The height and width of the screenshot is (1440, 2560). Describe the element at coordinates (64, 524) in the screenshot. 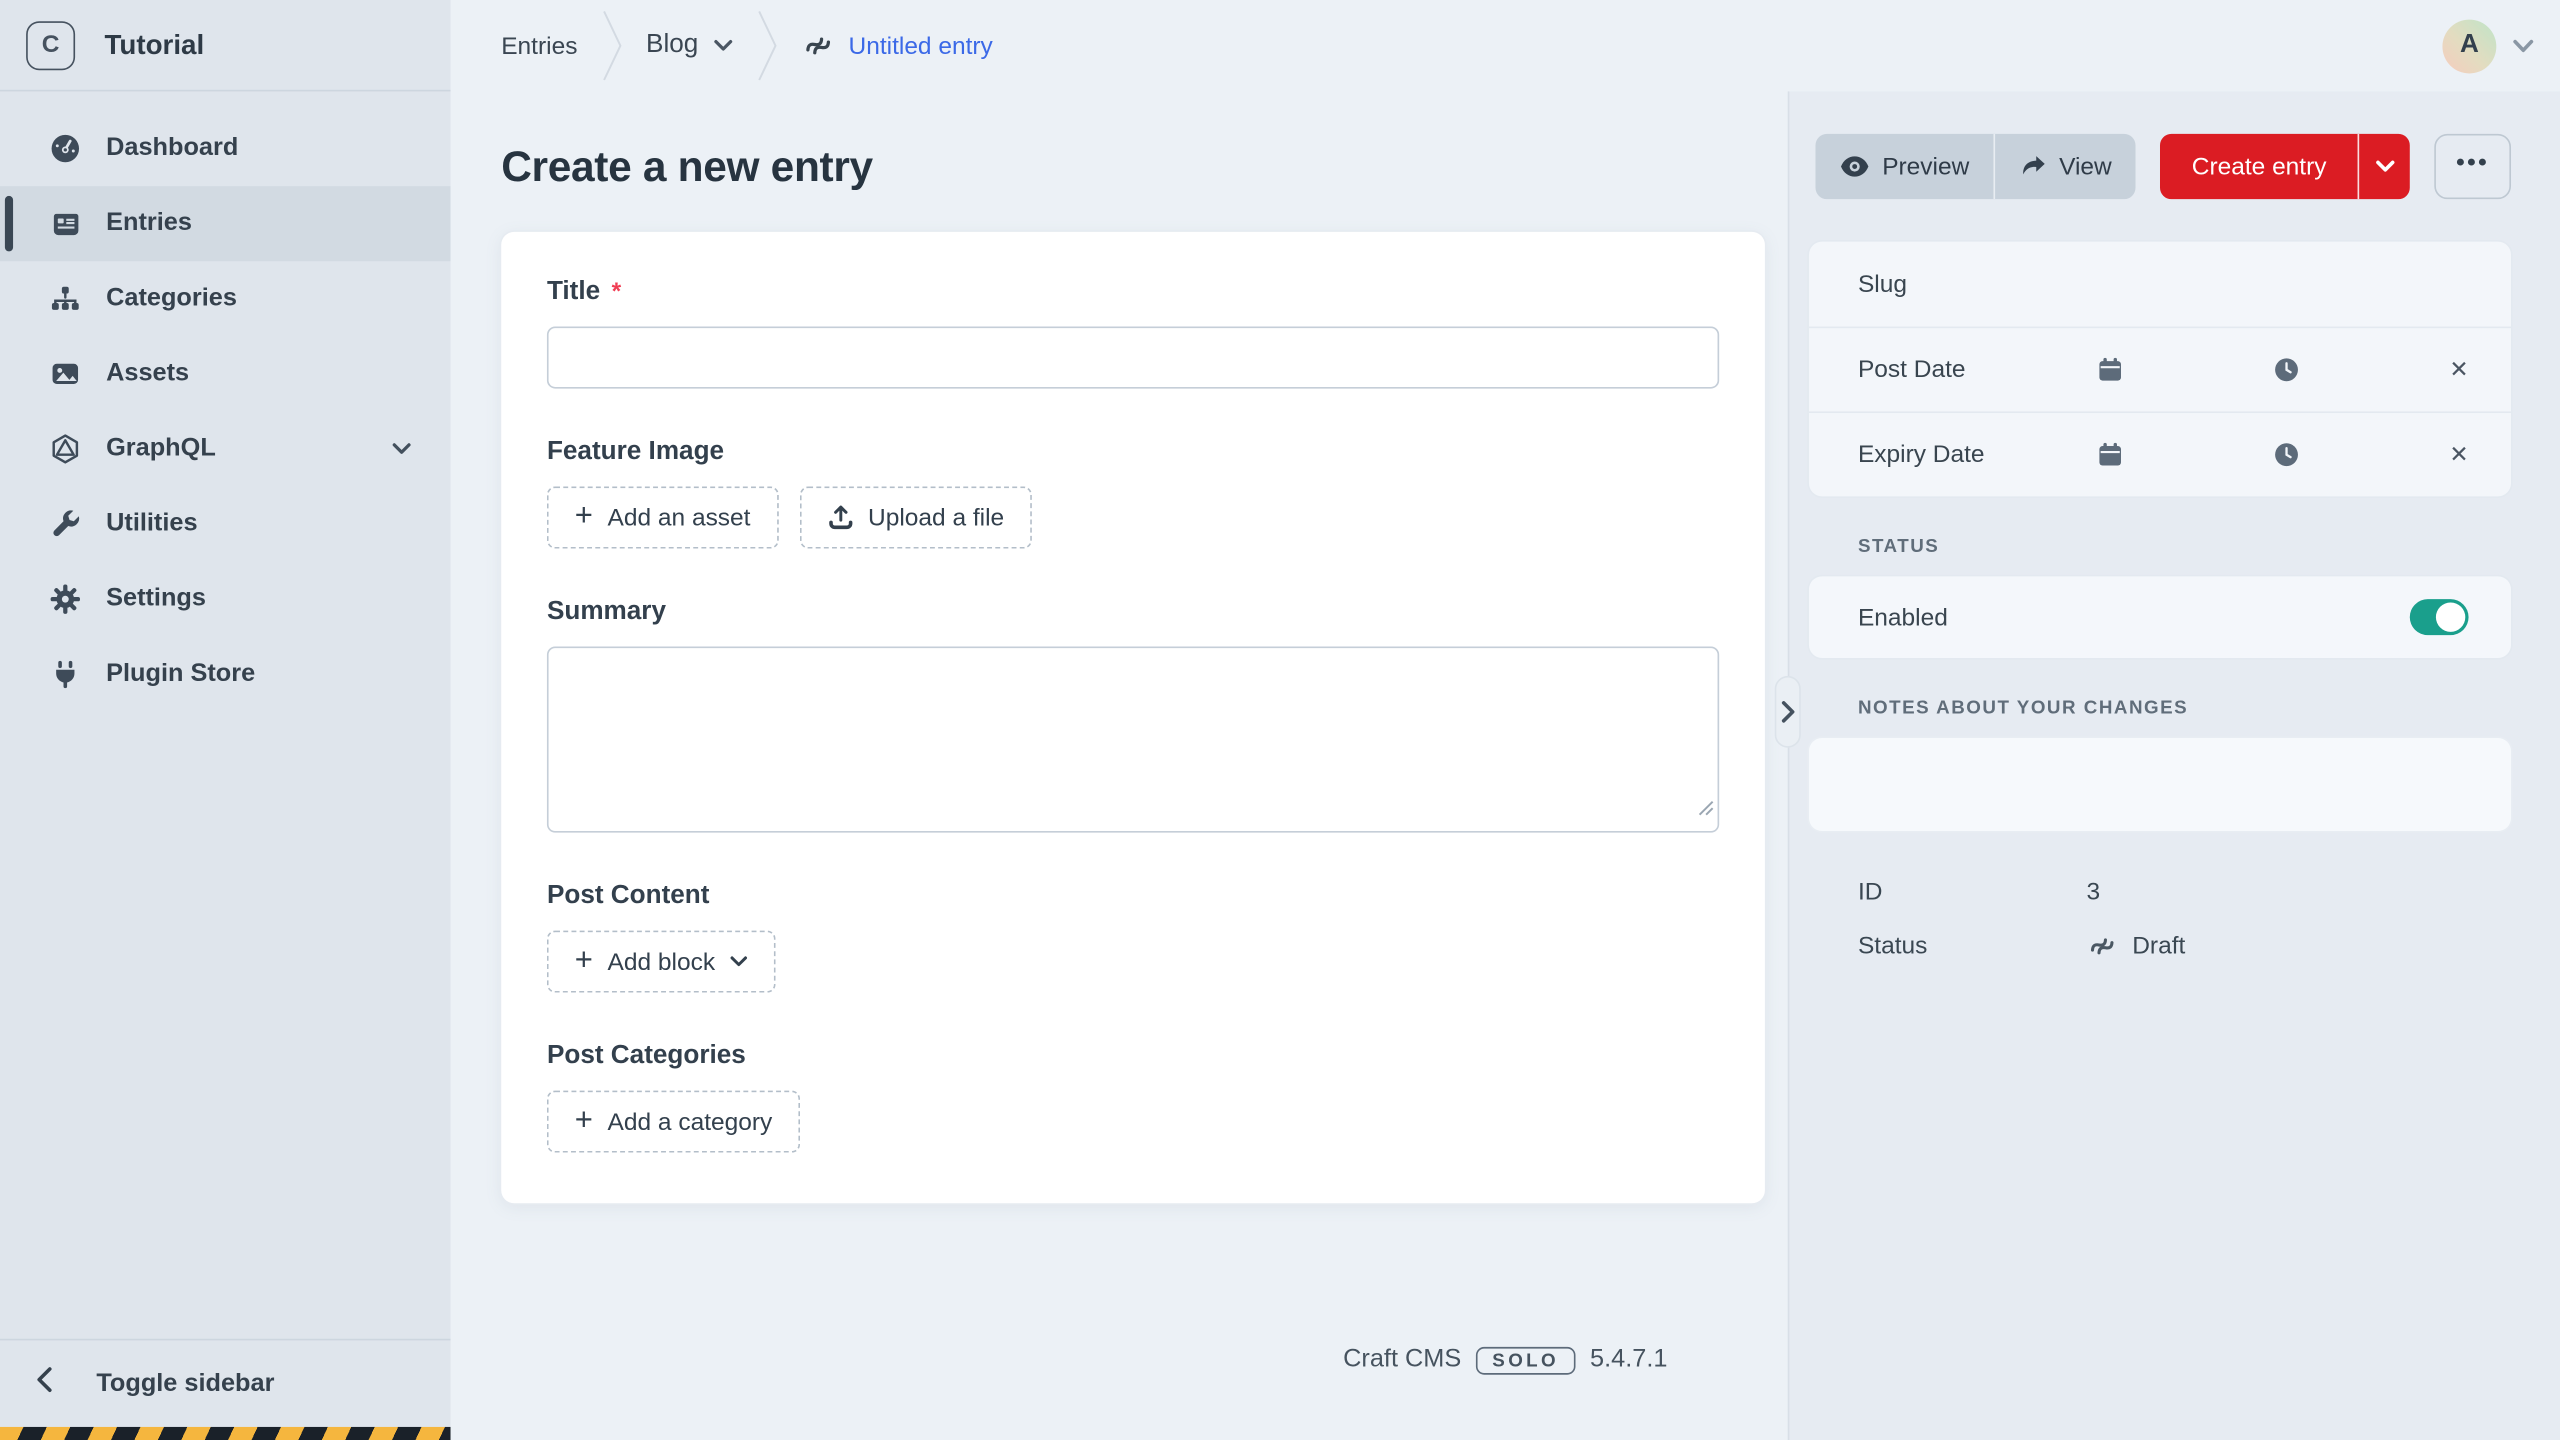

I see `wrench-icon` at that location.